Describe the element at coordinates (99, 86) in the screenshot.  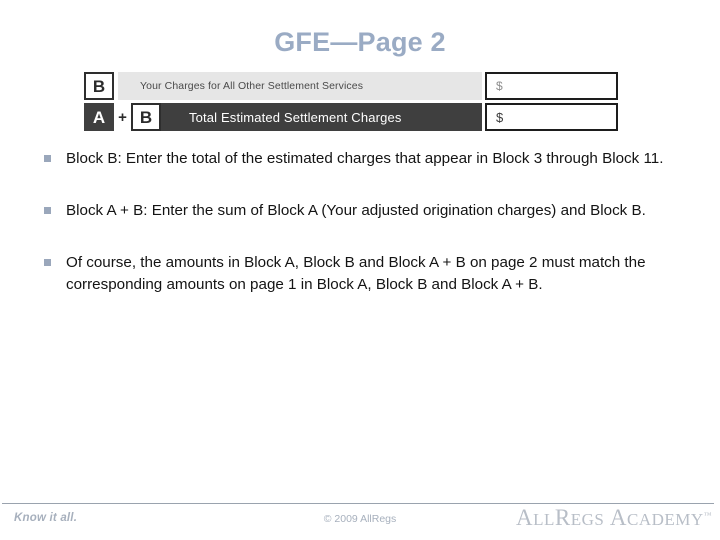
I see `block-badge-b: B` at that location.